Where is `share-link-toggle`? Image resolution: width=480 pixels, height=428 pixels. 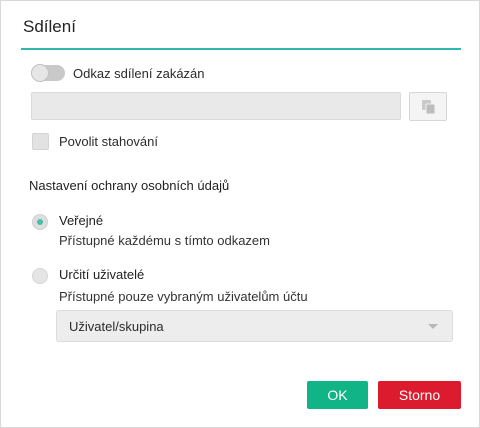
share-link-toggle is located at coordinates (48, 73).